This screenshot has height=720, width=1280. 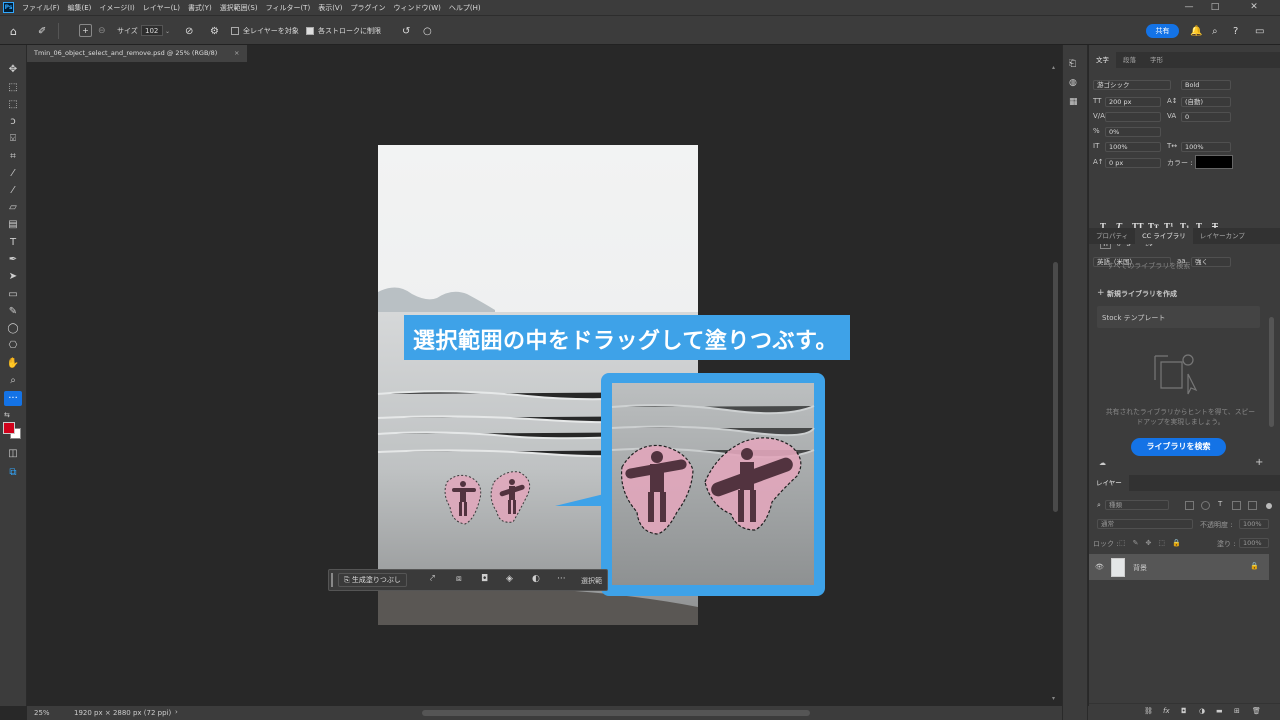 I want to click on generative-fill-button: ⎘ 生成塗りつぶし, so click(x=372, y=580).